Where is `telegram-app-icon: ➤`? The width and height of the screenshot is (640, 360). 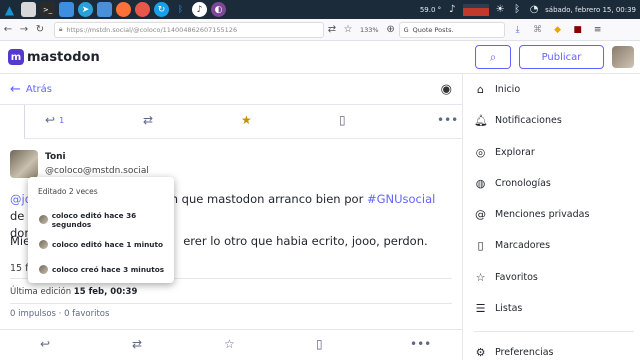 telegram-app-icon: ➤ is located at coordinates (85, 9).